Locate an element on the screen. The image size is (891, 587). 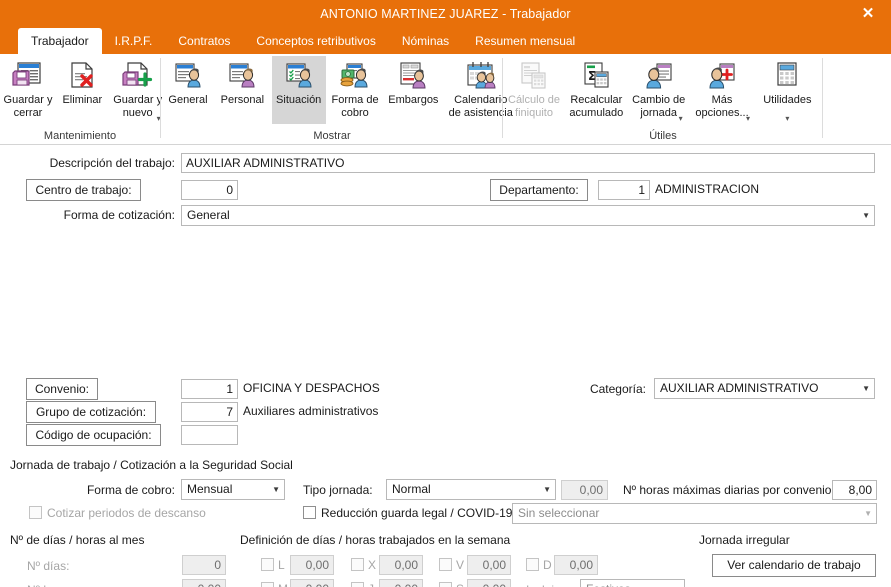
categoria-select: AUXILIAR ADMINISTRATIVO ▼ is located at coordinates (764, 388).